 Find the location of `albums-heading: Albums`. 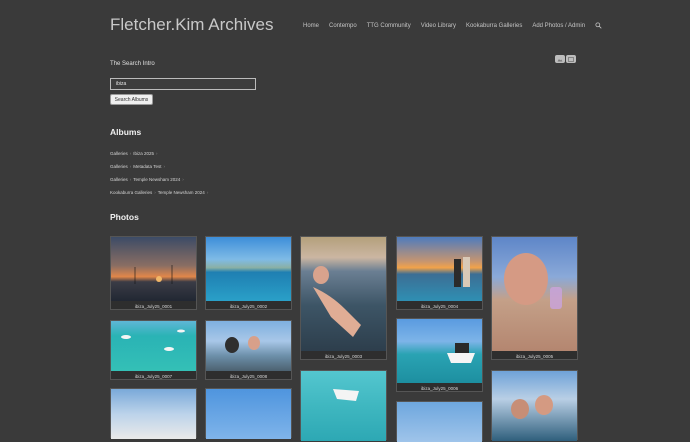

albums-heading: Albums is located at coordinates (126, 132).